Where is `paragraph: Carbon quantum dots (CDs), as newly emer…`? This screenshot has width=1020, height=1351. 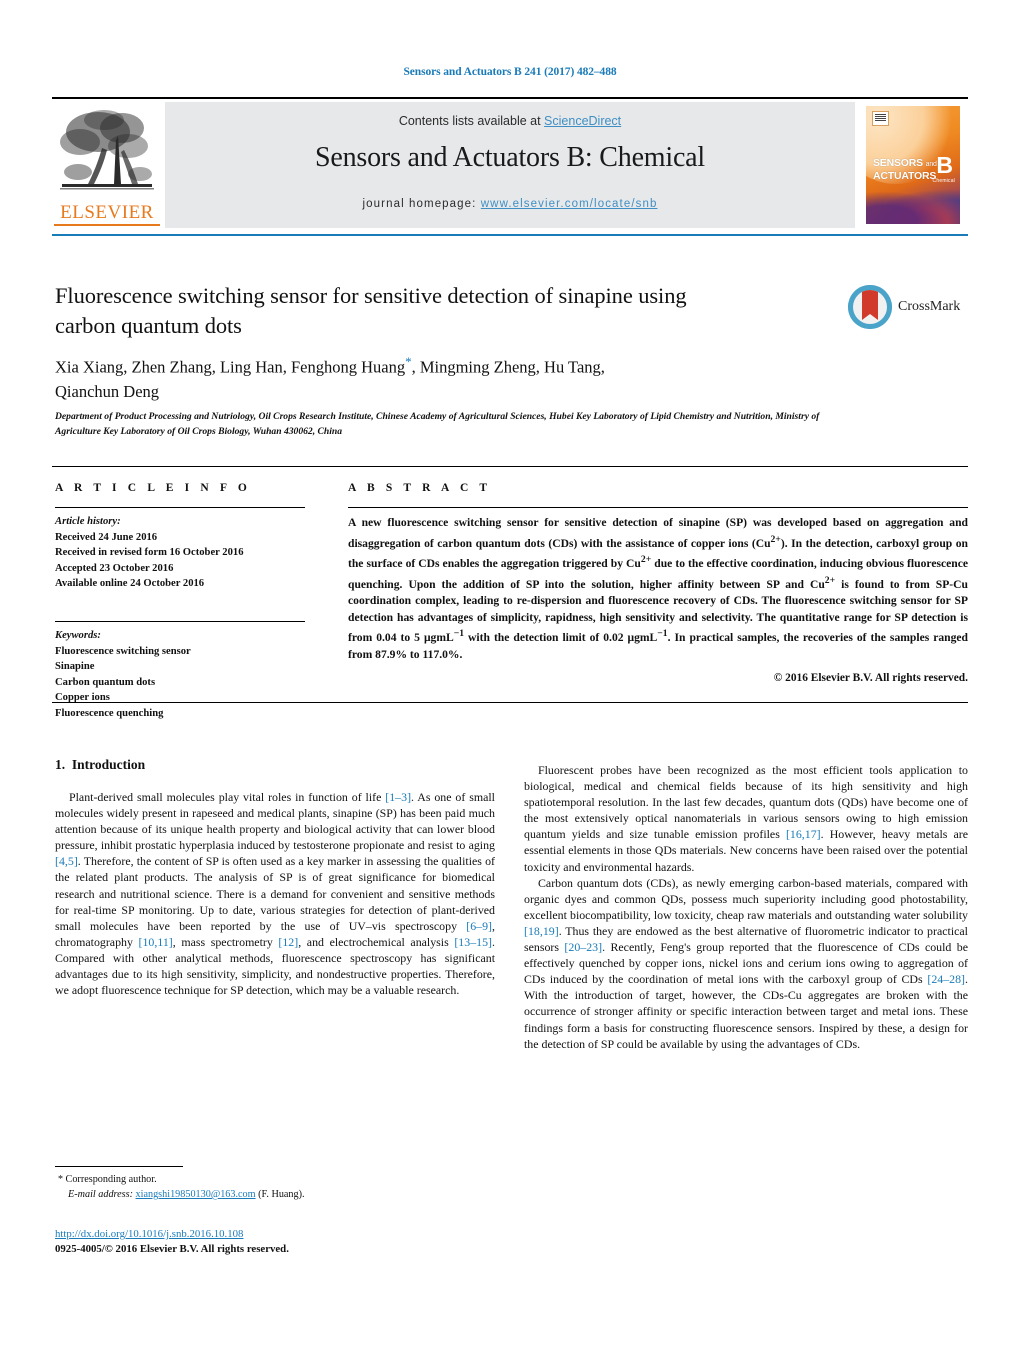 paragraph: Carbon quantum dots (CDs), as newly emer… is located at coordinates (746, 963).